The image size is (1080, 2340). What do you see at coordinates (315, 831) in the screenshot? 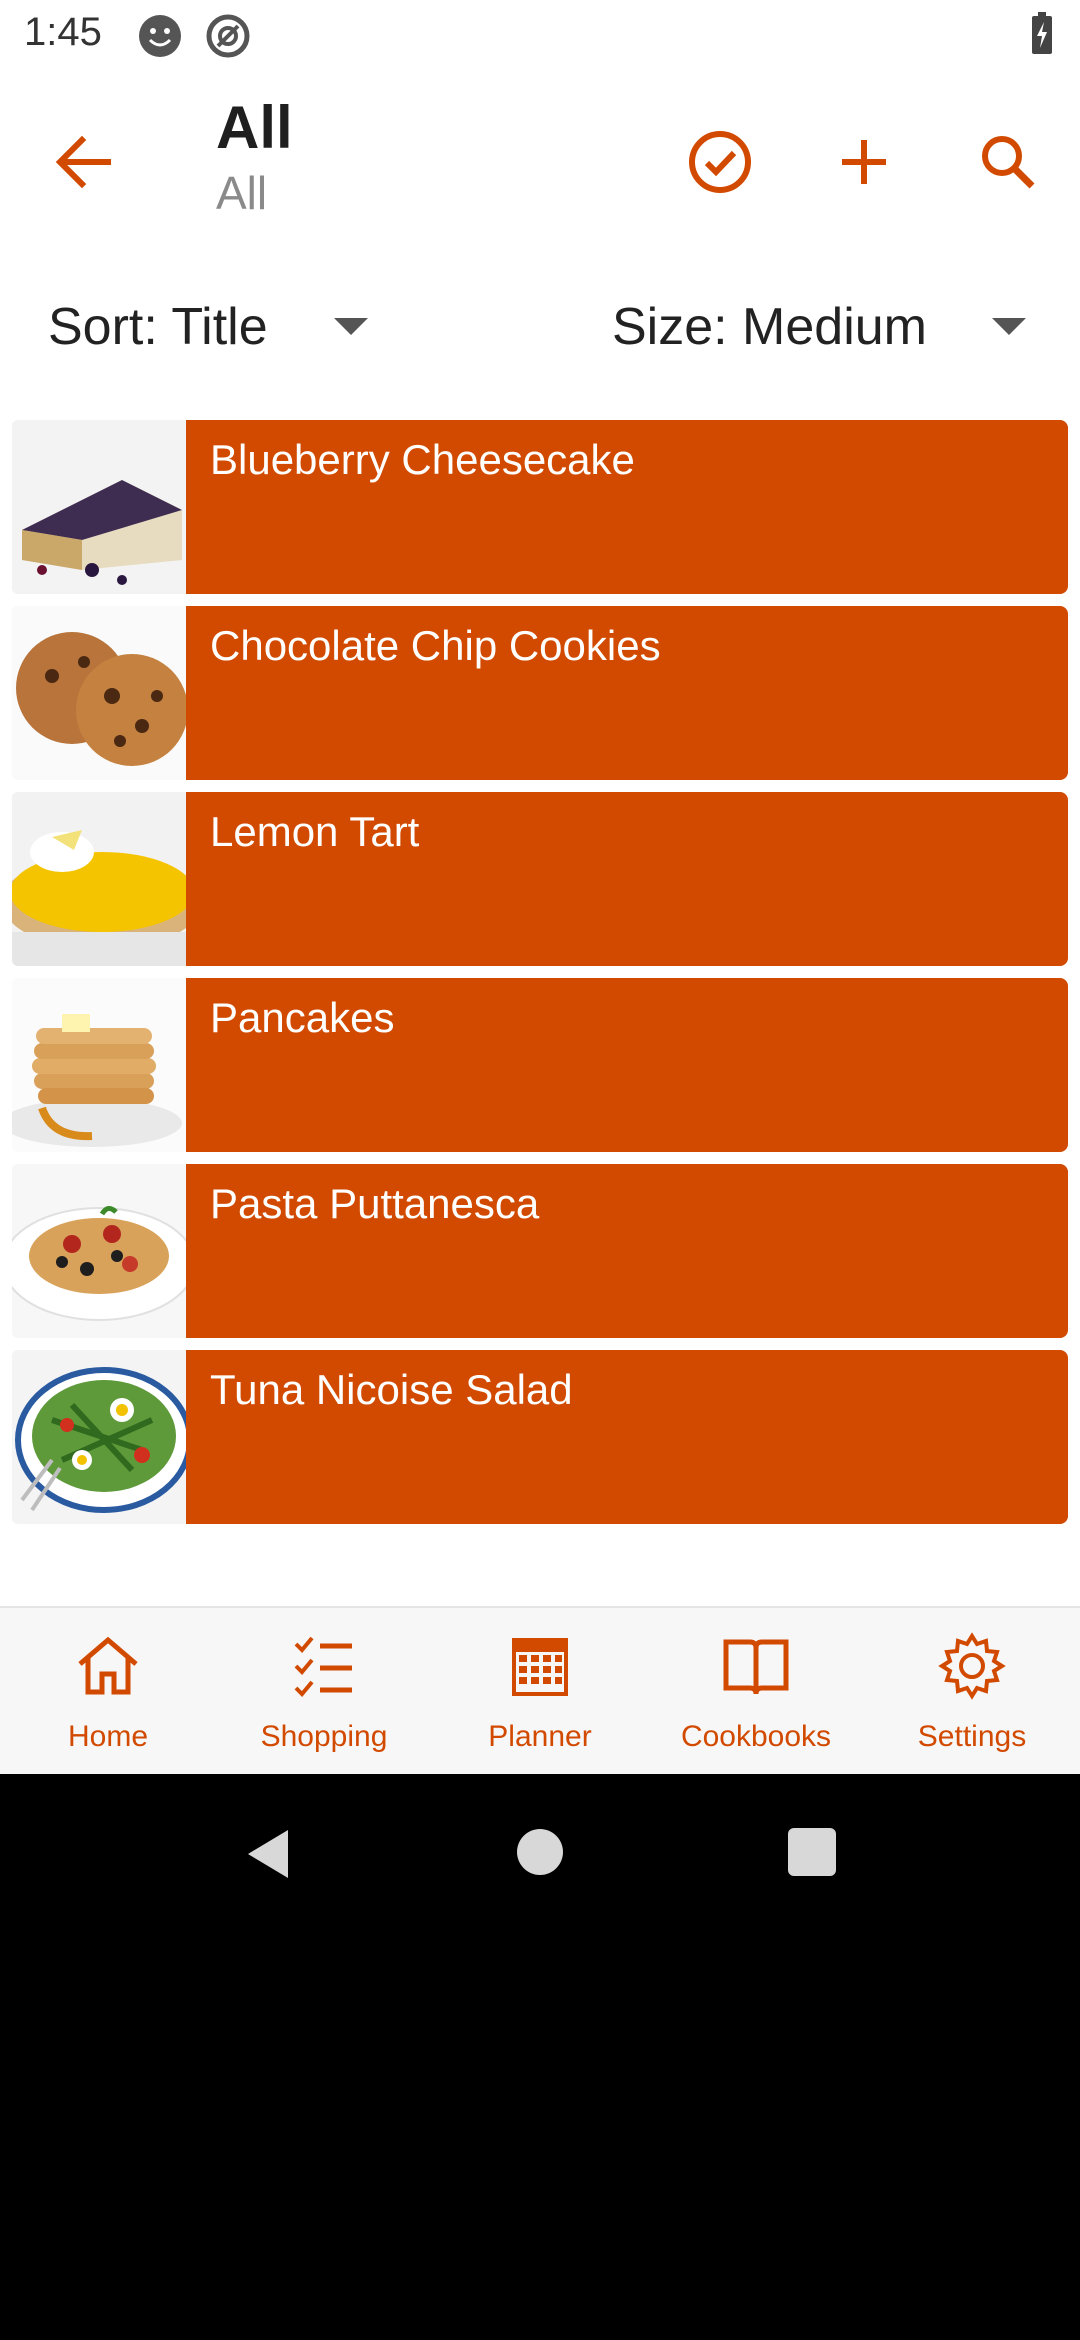
I see `recipe-title: Lemon Tart` at bounding box center [315, 831].